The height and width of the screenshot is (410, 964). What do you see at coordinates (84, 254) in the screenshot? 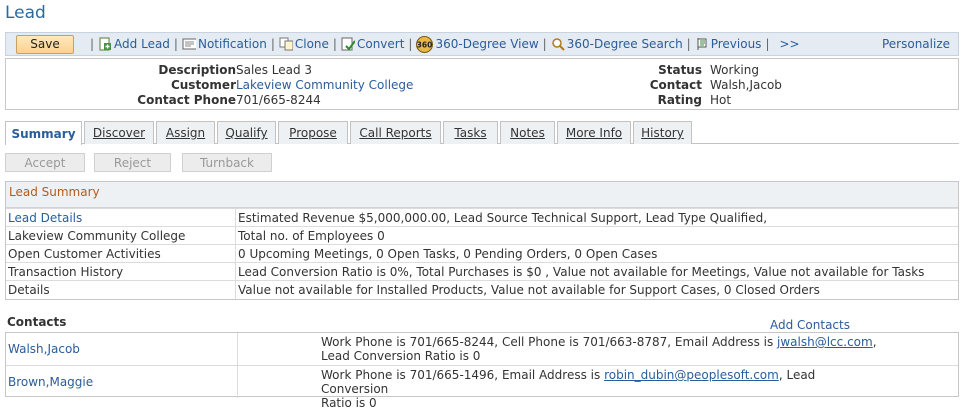
I see `row-label: Open Customer Activities` at bounding box center [84, 254].